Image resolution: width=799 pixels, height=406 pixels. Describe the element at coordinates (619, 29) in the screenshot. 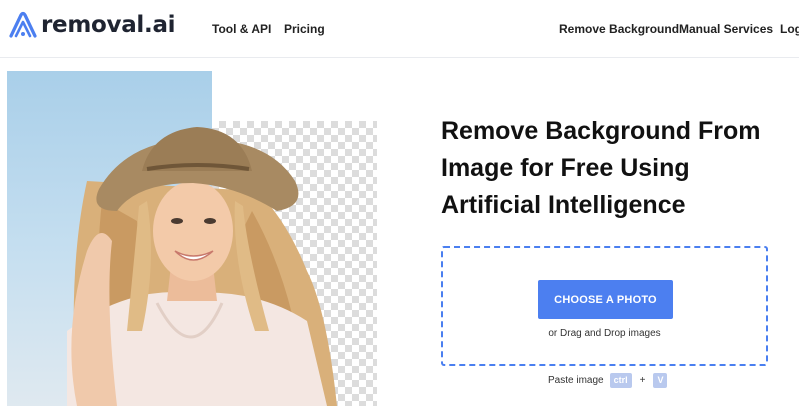

I see `nav-remove-background: Remove Background` at that location.